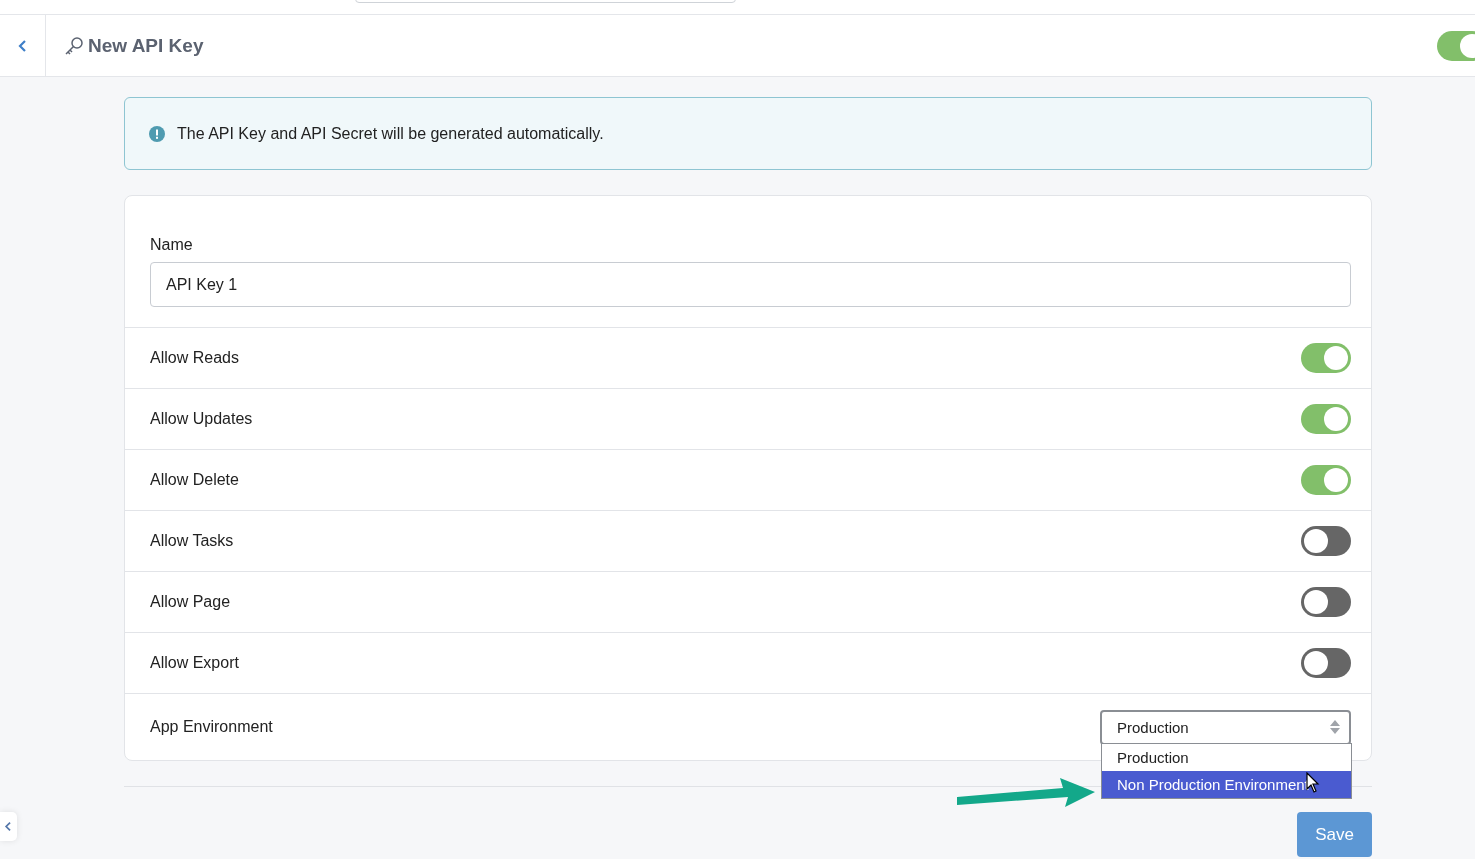 The height and width of the screenshot is (859, 1475). Describe the element at coordinates (390, 133) in the screenshot. I see `info-message: The API Key and API Secret will be generated automatically.` at that location.